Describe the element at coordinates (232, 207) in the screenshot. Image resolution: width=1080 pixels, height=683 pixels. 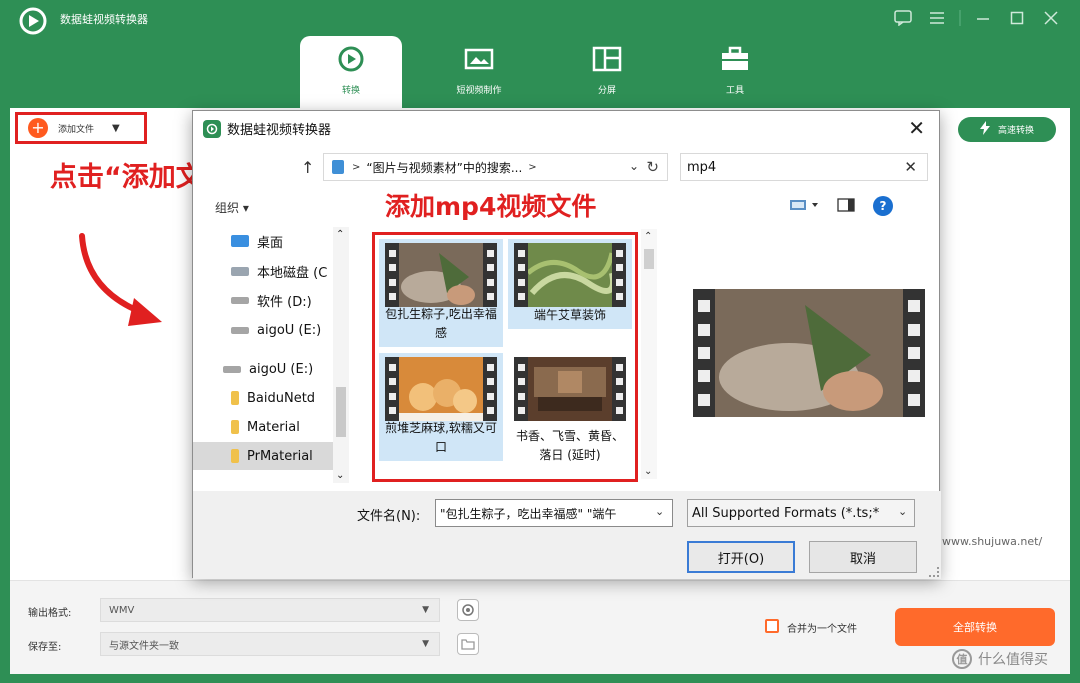
I see `organize-menu: 组织 ▾` at that location.